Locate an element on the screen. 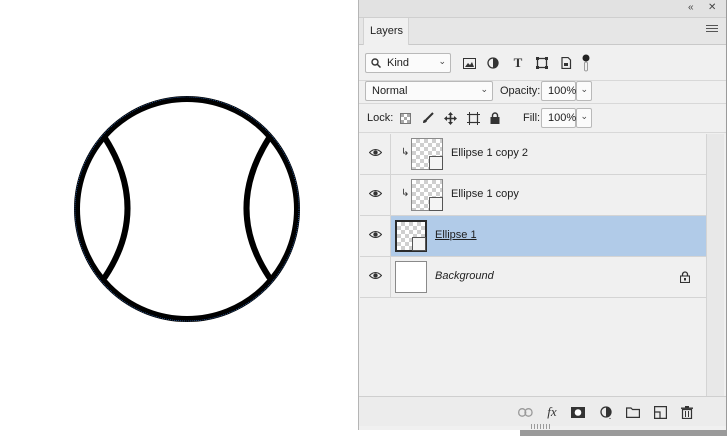 The width and height of the screenshot is (727, 436). double-chevron-left-icon: « is located at coordinates (691, 7).